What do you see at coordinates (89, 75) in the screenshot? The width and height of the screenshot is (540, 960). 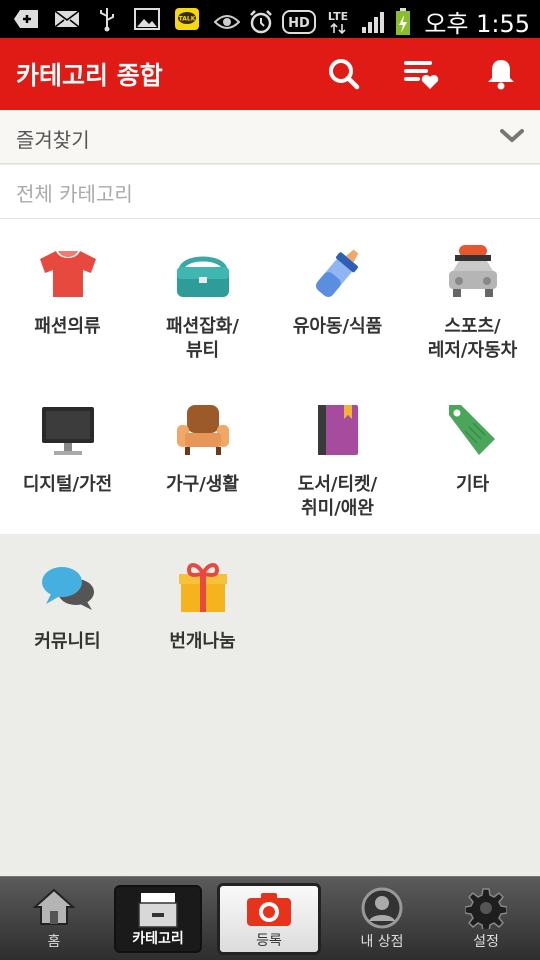 I see `page-title: 카테고리 종합` at bounding box center [89, 75].